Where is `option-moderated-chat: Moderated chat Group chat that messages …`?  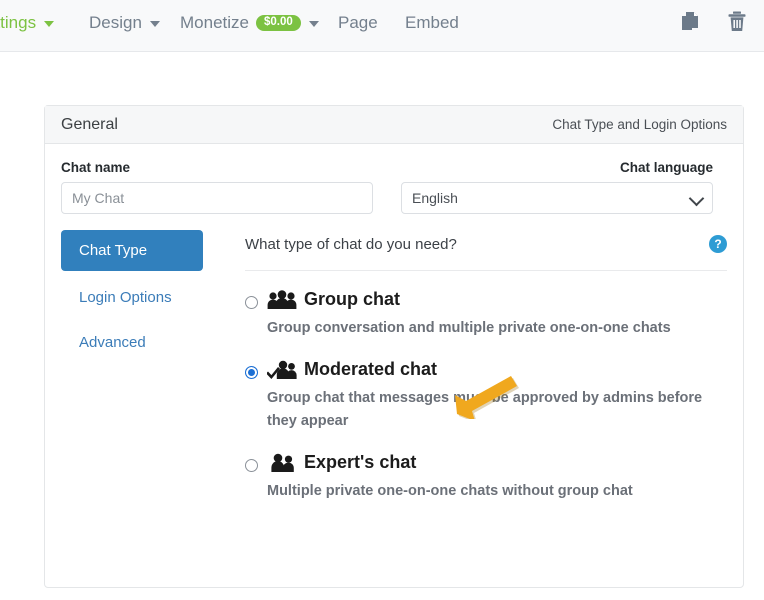 option-moderated-chat: Moderated chat Group chat that messages … is located at coordinates (486, 395).